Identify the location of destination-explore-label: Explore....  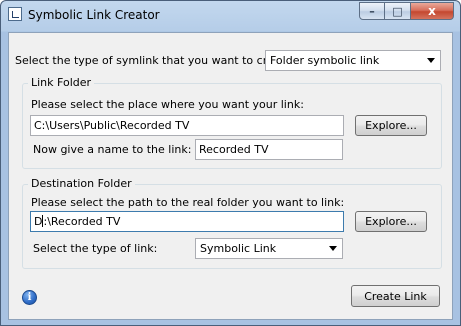
(391, 221).